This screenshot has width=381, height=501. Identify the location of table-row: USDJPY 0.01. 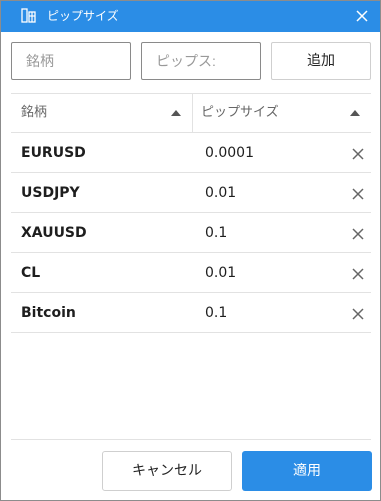
(191, 193).